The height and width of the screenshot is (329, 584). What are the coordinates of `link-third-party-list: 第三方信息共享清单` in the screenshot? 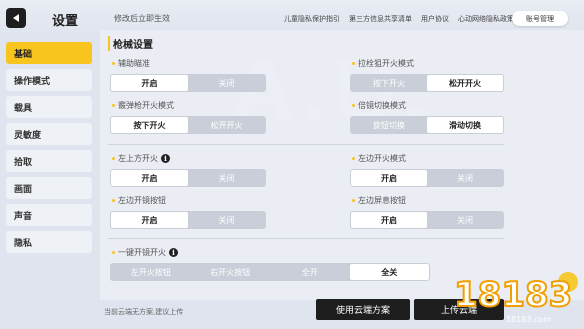 It's located at (380, 19).